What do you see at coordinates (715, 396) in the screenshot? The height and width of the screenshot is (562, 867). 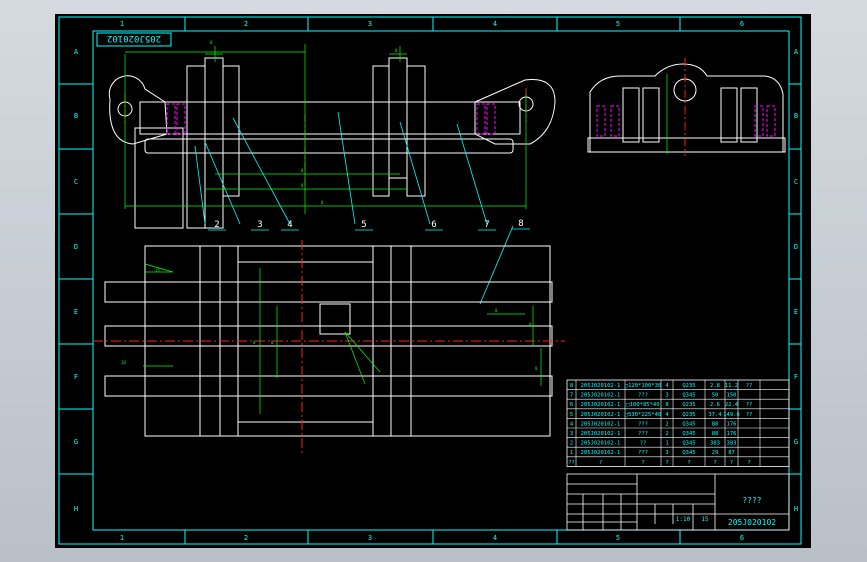 I see `parts-list-cell-unit: 50` at bounding box center [715, 396].